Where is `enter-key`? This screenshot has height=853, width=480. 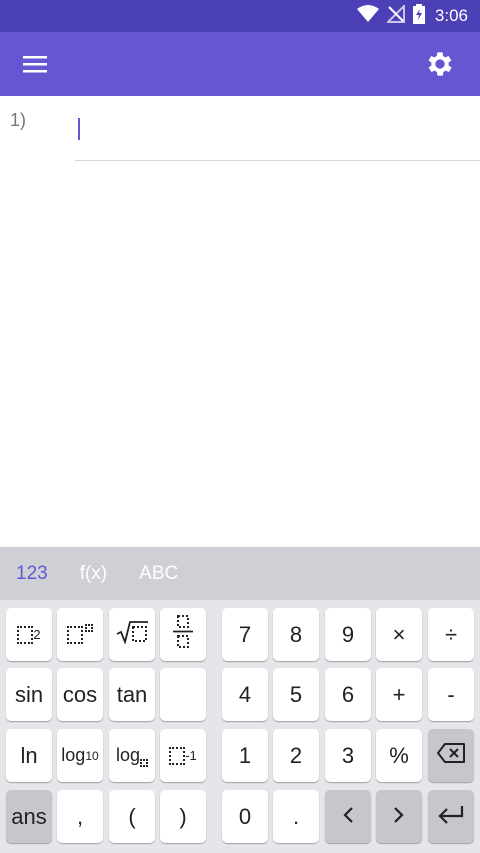
enter-key is located at coordinates (451, 816).